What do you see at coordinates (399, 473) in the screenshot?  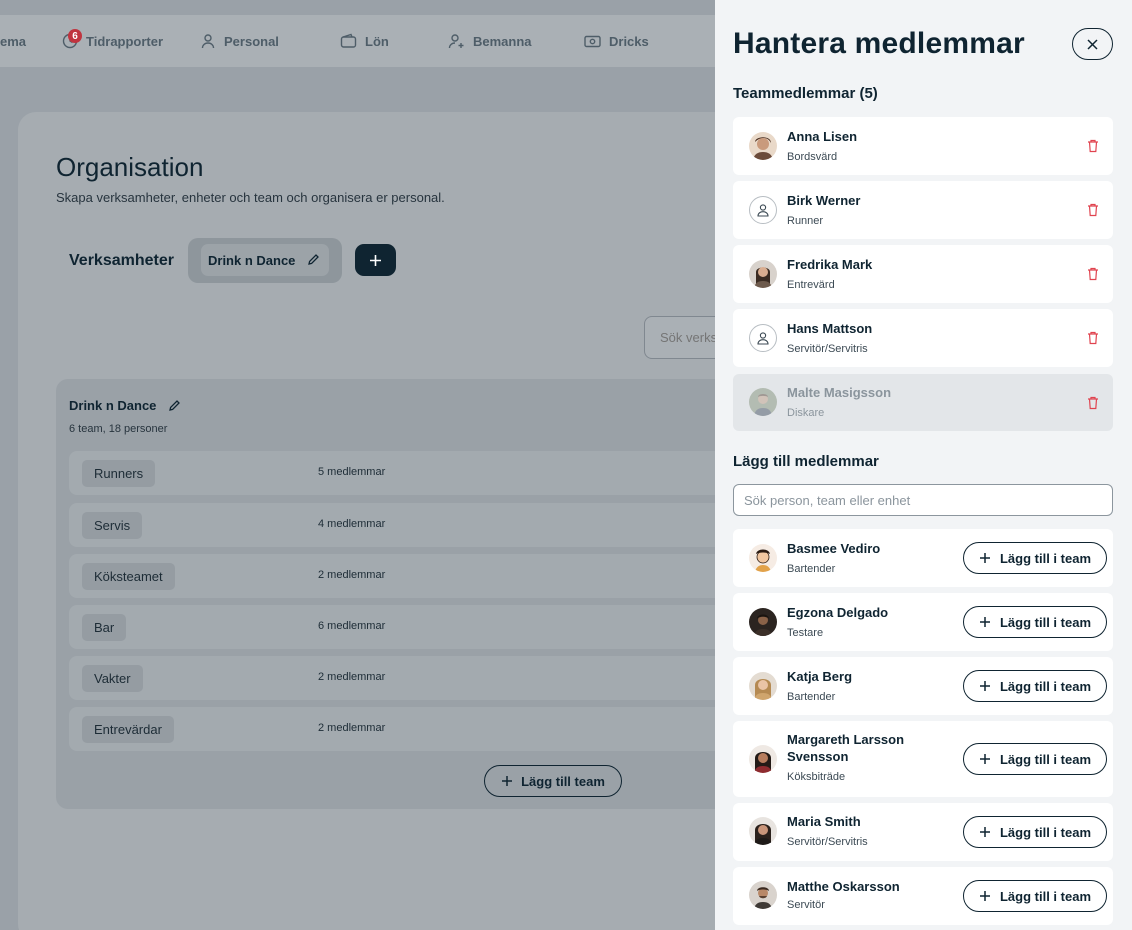 I see `team-row: Runners 5 medlemmar` at bounding box center [399, 473].